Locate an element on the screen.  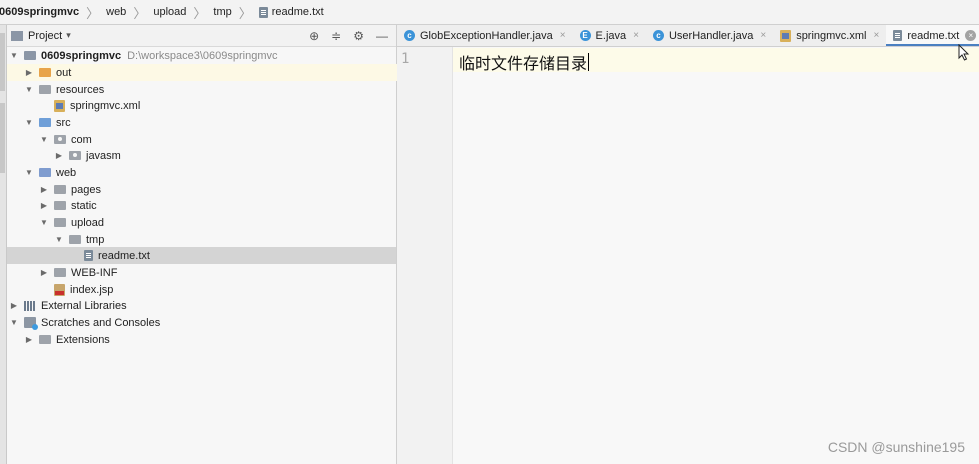
tree-item-label: static is located at coordinates (84, 205).